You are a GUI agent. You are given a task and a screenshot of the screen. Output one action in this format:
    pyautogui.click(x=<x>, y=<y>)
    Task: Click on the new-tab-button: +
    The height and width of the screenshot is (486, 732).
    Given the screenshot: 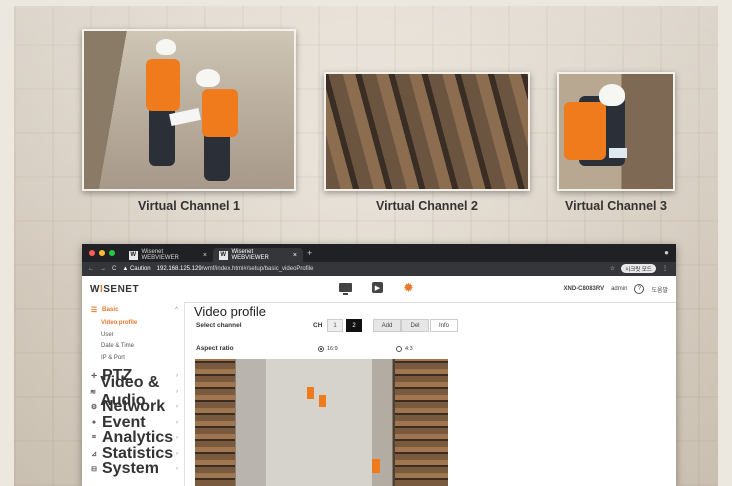 What is the action you would take?
    pyautogui.click(x=309, y=253)
    